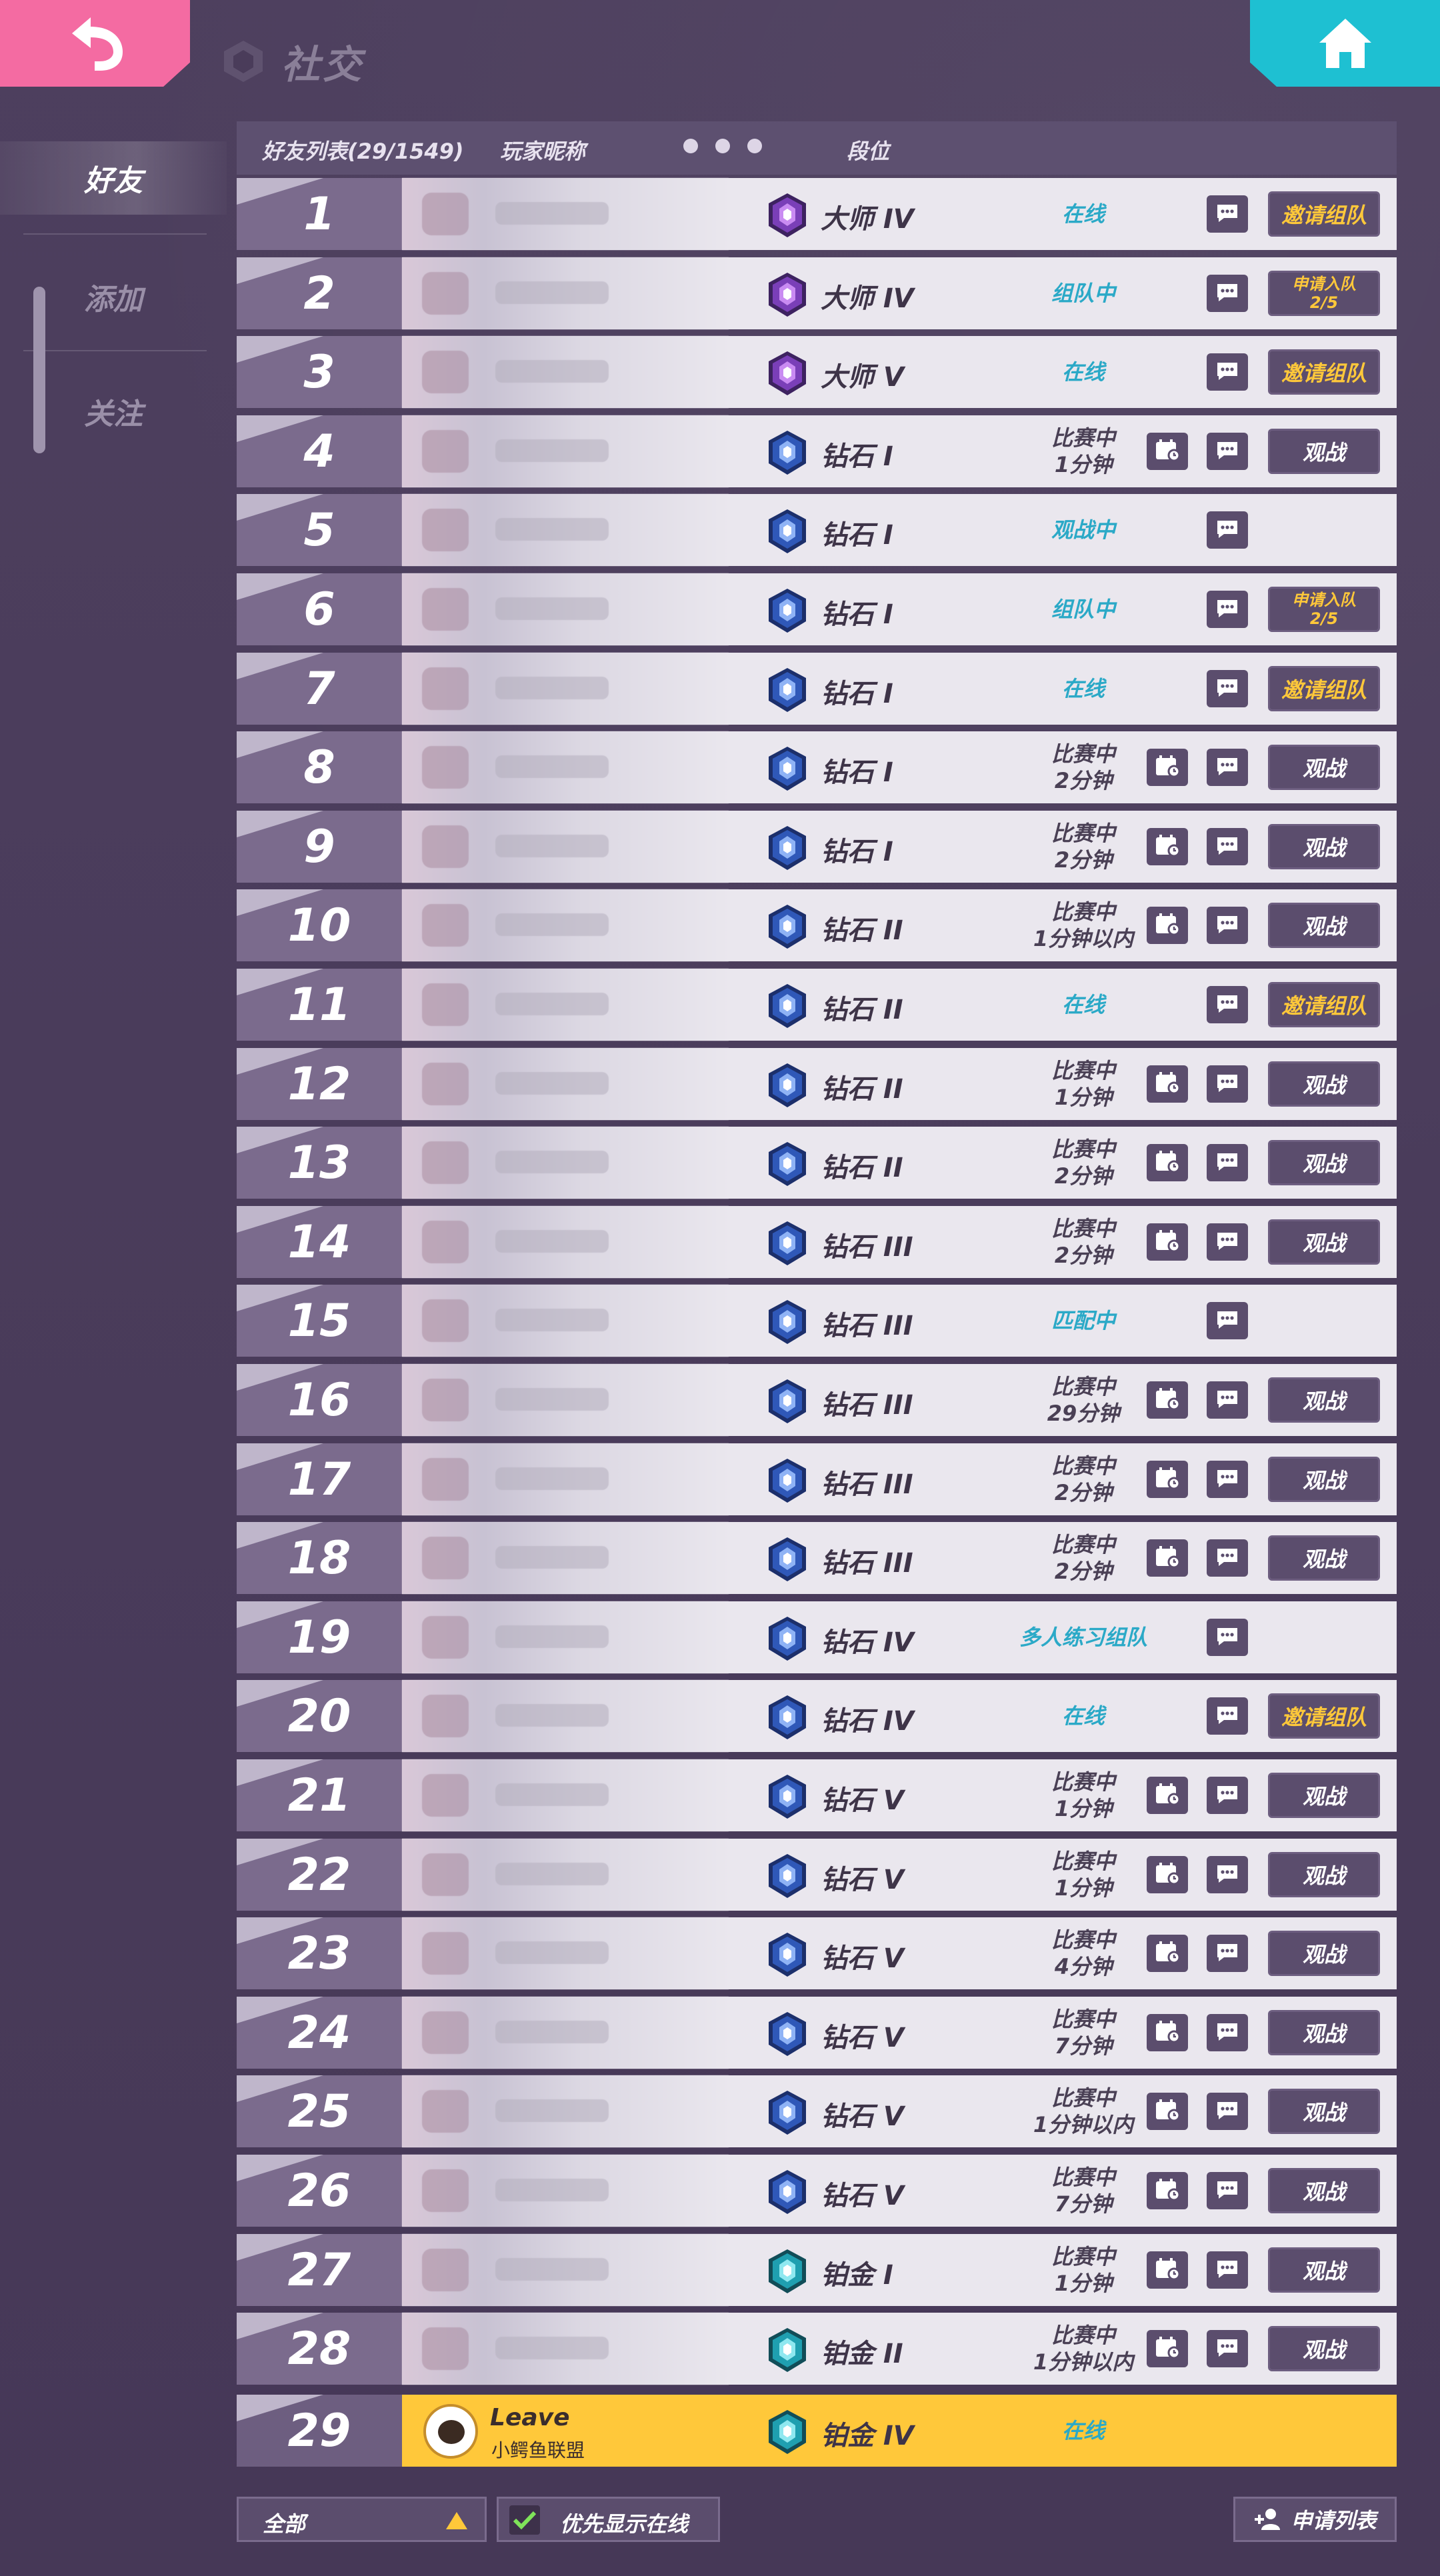 Image resolution: width=1440 pixels, height=2576 pixels. I want to click on friend-row: 15 钻石 III 匹配中, so click(817, 1321).